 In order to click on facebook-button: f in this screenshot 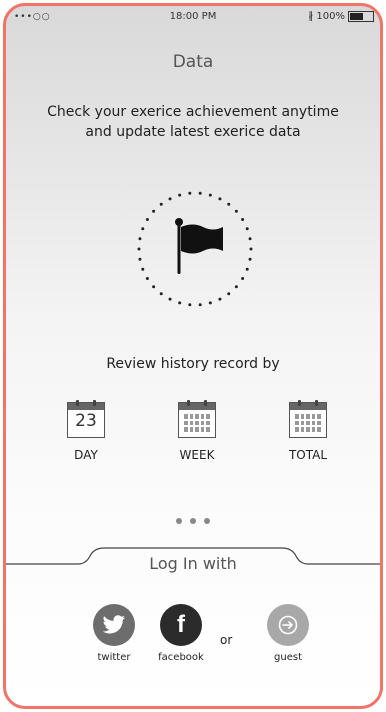, I will do `click(181, 625)`.